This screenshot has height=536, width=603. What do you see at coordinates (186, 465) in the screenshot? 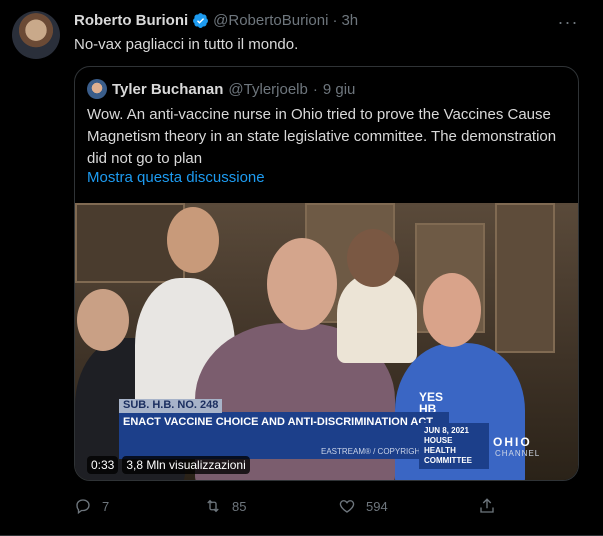
I see `video-views: 3,8 Mln visualizzazioni` at bounding box center [186, 465].